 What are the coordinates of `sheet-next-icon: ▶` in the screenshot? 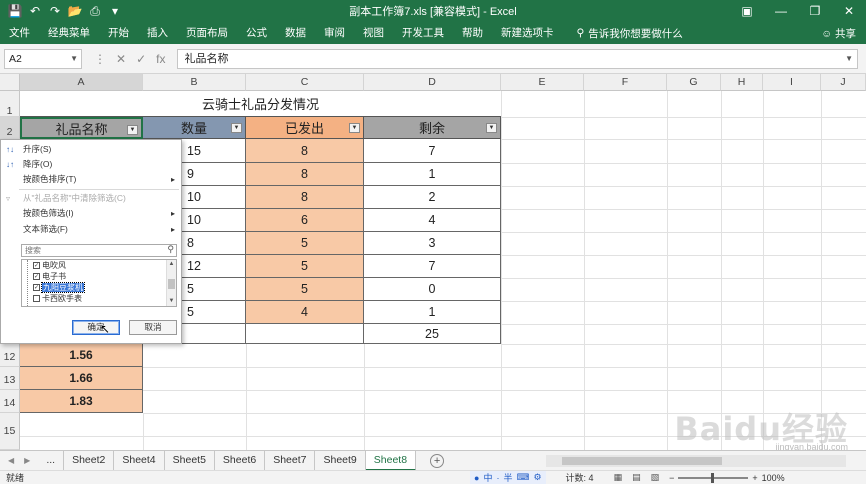 It's located at (27, 460).